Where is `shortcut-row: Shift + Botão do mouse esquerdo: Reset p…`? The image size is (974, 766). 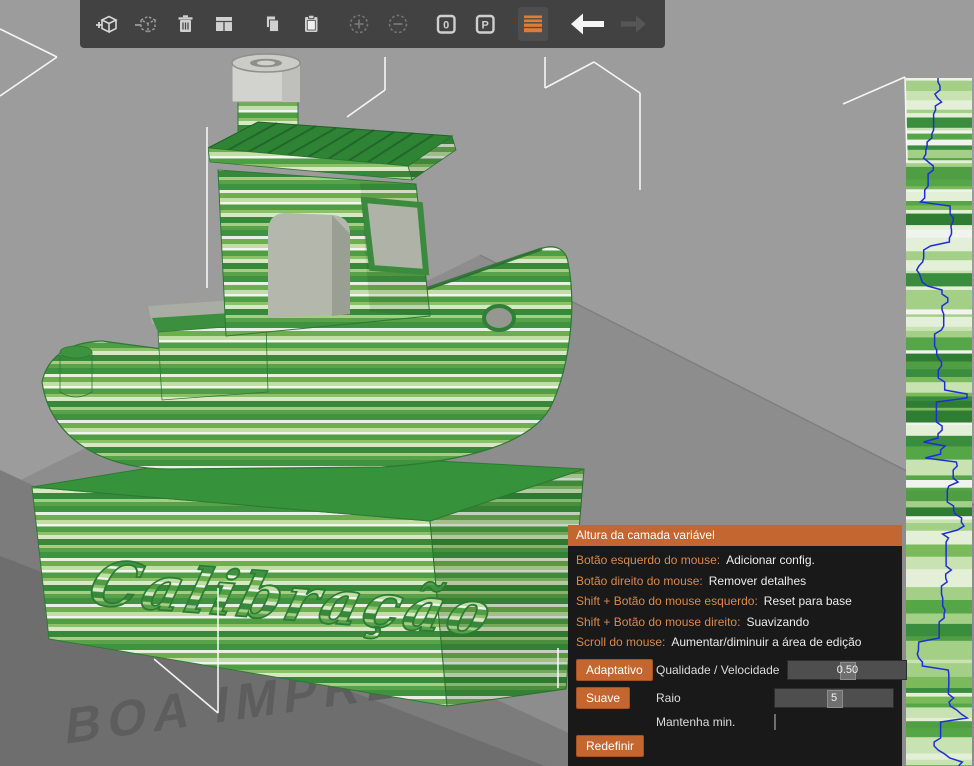 shortcut-row: Shift + Botão do mouse esquerdo: Reset p… is located at coordinates (714, 601).